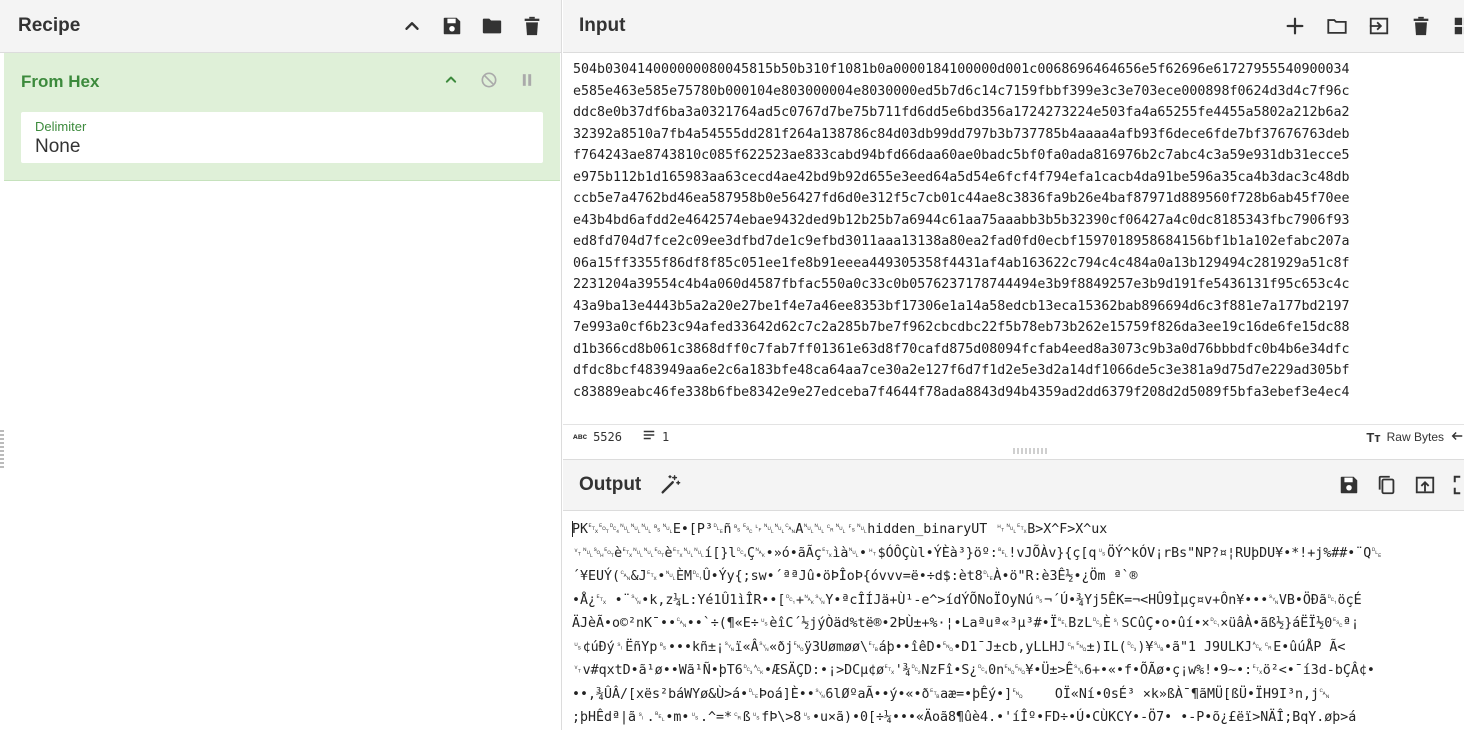 The width and height of the screenshot is (1464, 730). Describe the element at coordinates (1457, 437) in the screenshot. I see `arrow-left-icon` at that location.